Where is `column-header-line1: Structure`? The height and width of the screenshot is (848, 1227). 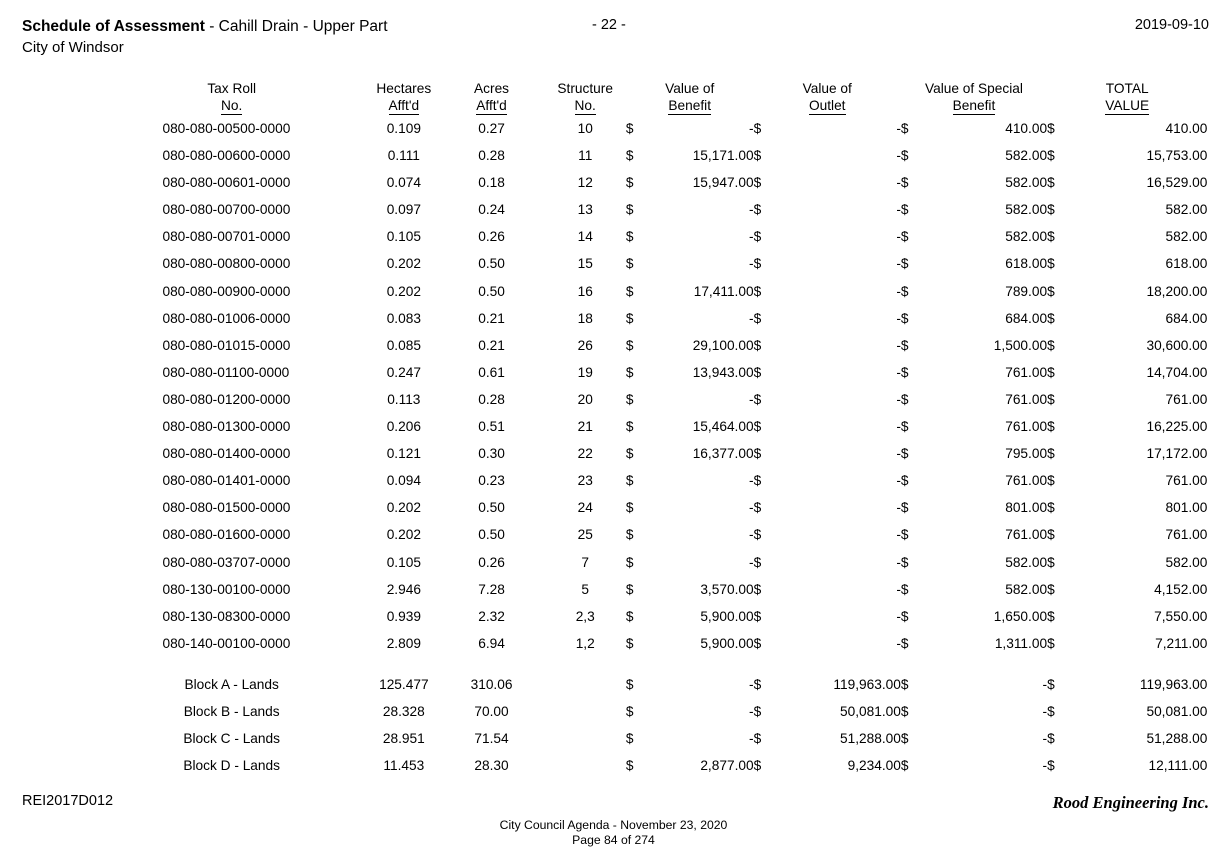
column-header-line1: Structure is located at coordinates (585, 88).